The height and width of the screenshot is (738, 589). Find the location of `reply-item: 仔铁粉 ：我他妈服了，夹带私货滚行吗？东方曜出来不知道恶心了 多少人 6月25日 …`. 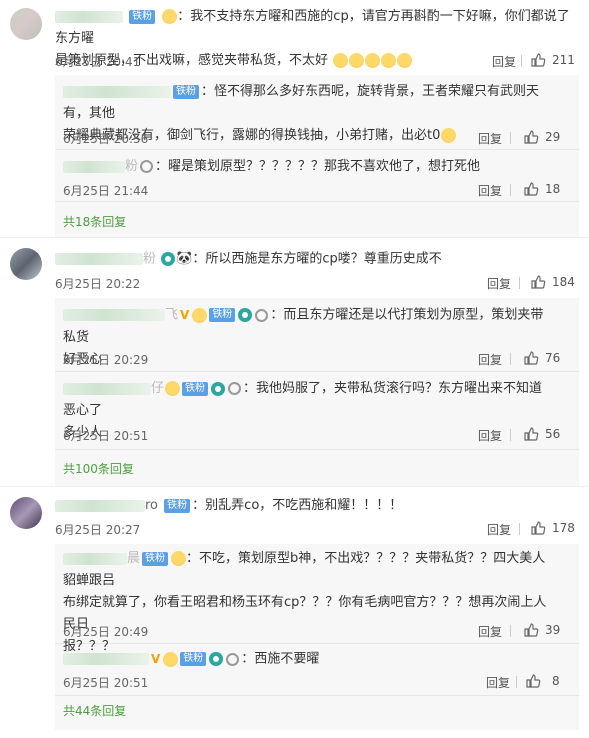

reply-item: 仔铁粉 ：我他妈服了，夹带私货滚行吗？东方曜出来不知道恶心了 多少人 6月25日 … is located at coordinates (317, 411).